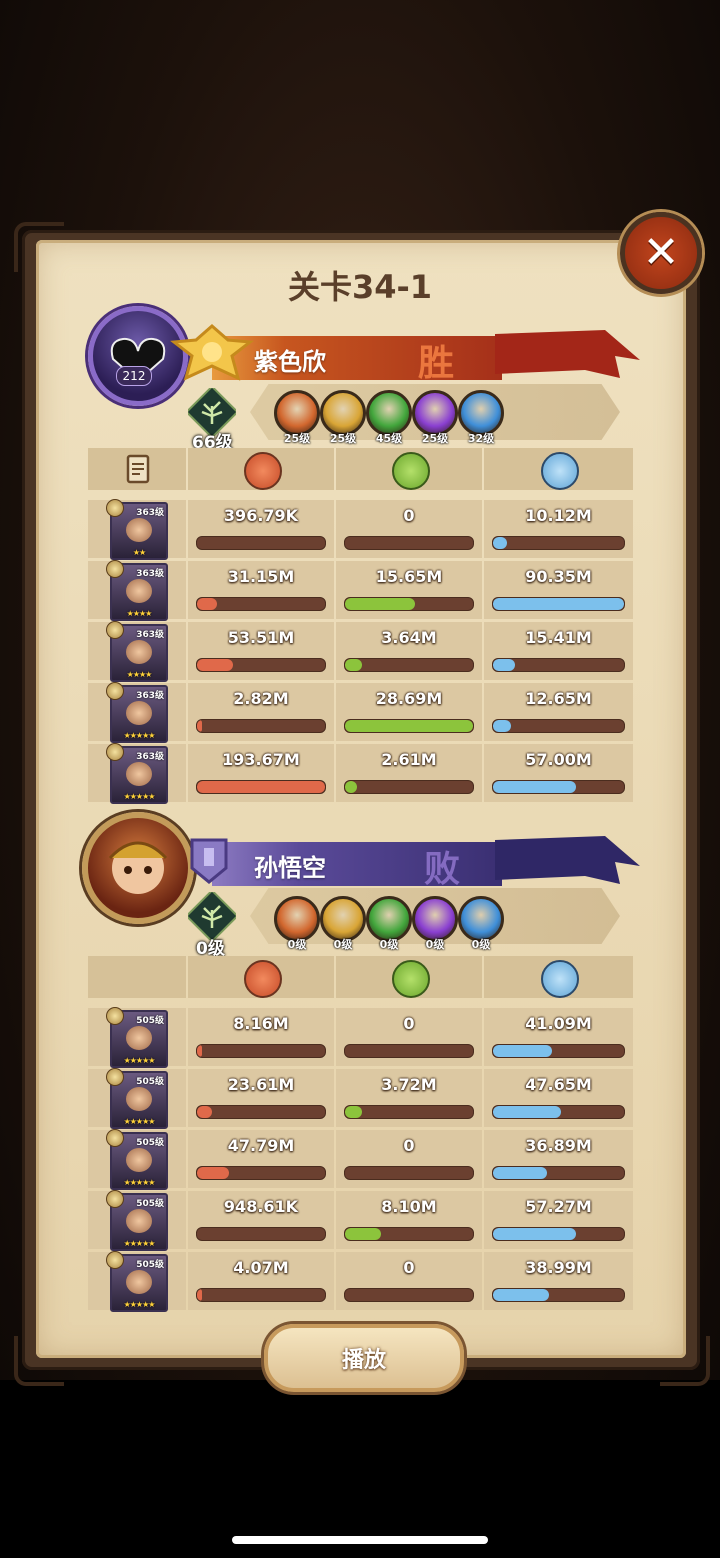  What do you see at coordinates (409, 1206) in the screenshot?
I see `heal-value: 8.10M` at bounding box center [409, 1206].